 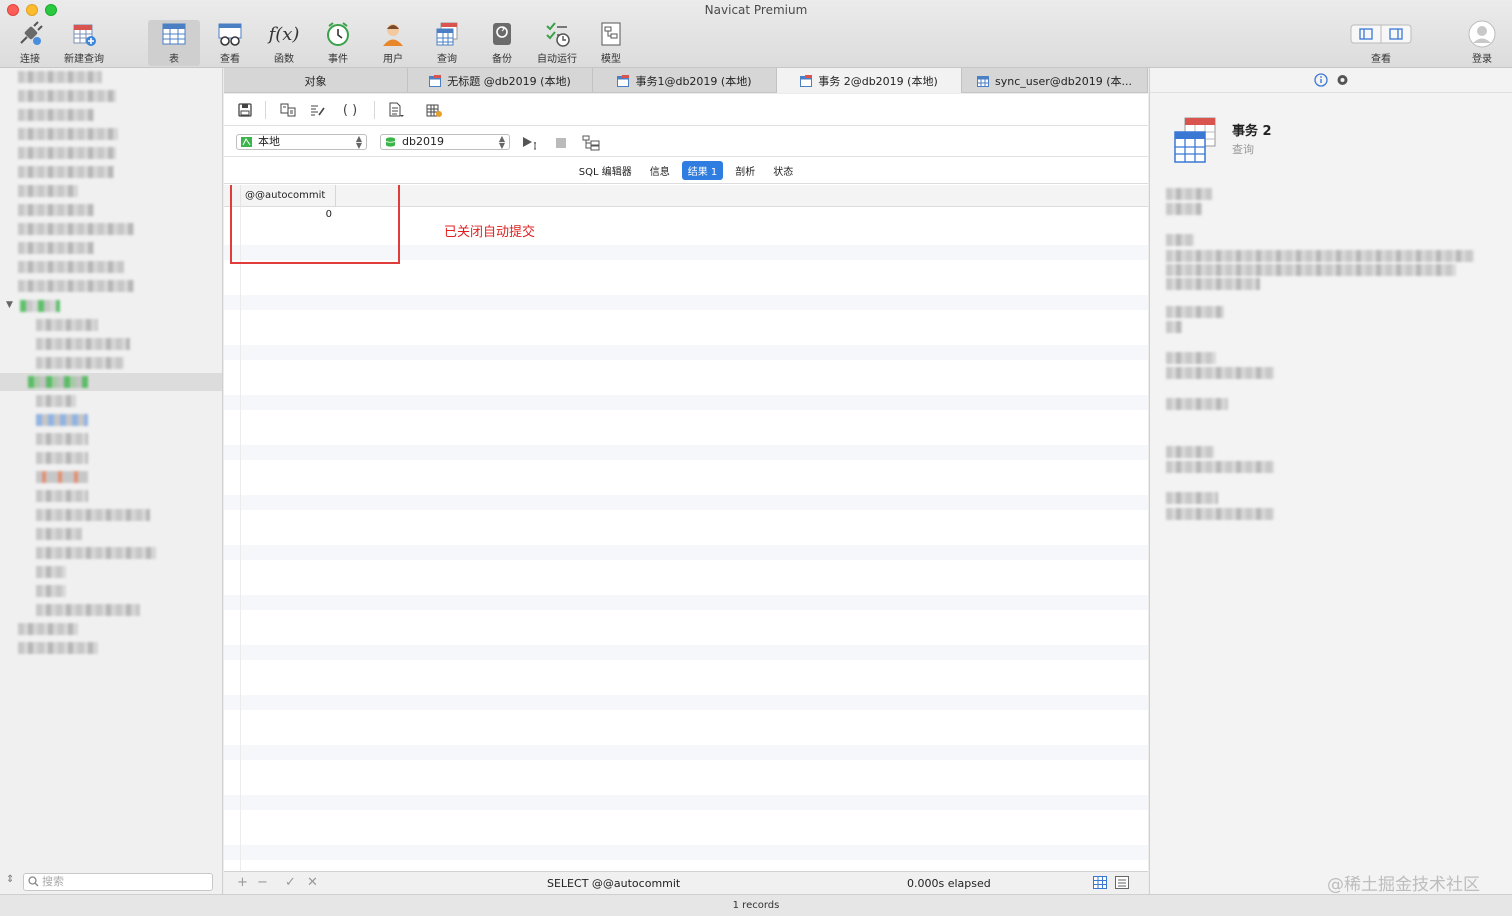 I want to click on play-icon, so click(x=529, y=143).